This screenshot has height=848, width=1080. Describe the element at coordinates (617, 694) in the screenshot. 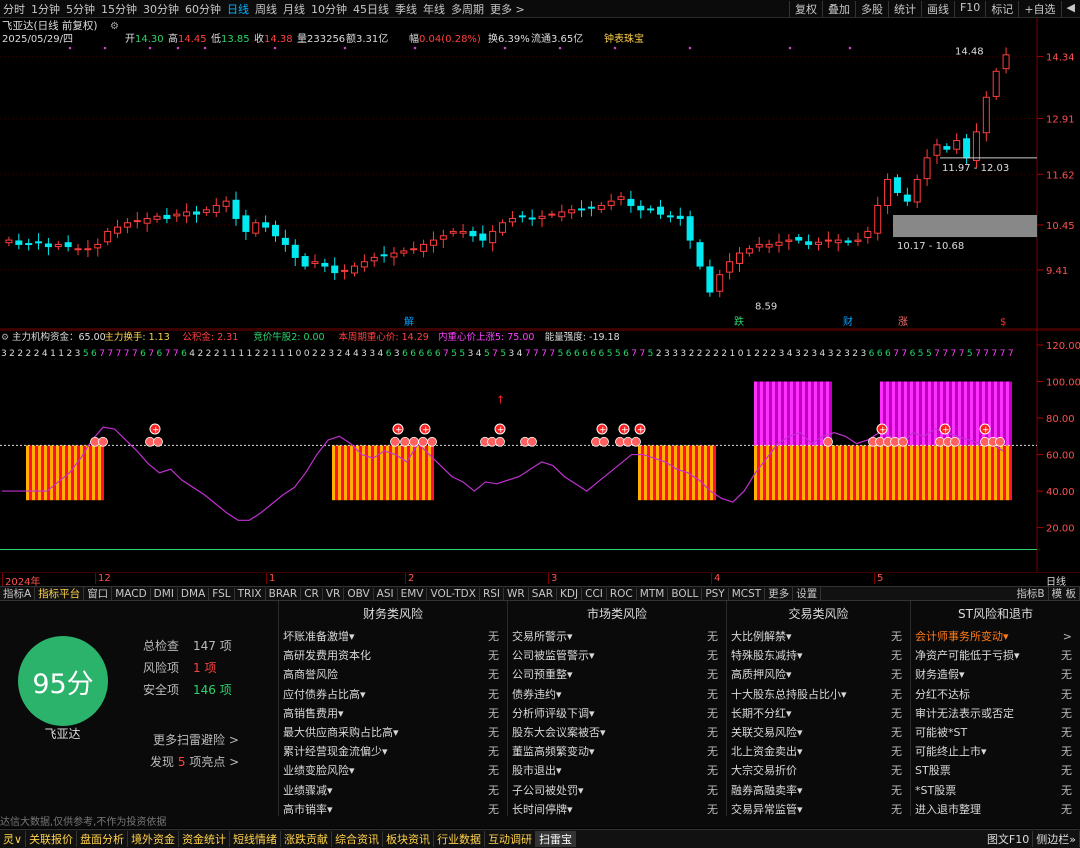

I see `risk-row: 债券违约▾ 无` at that location.